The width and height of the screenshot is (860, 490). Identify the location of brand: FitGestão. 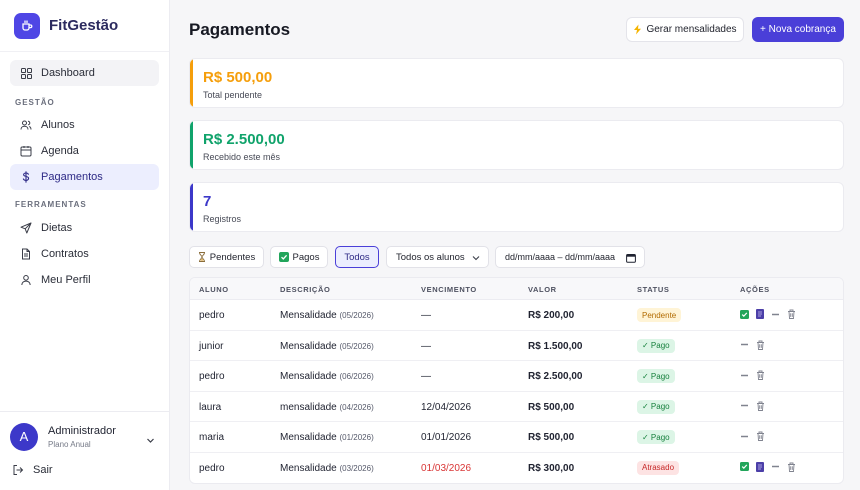
(84, 26).